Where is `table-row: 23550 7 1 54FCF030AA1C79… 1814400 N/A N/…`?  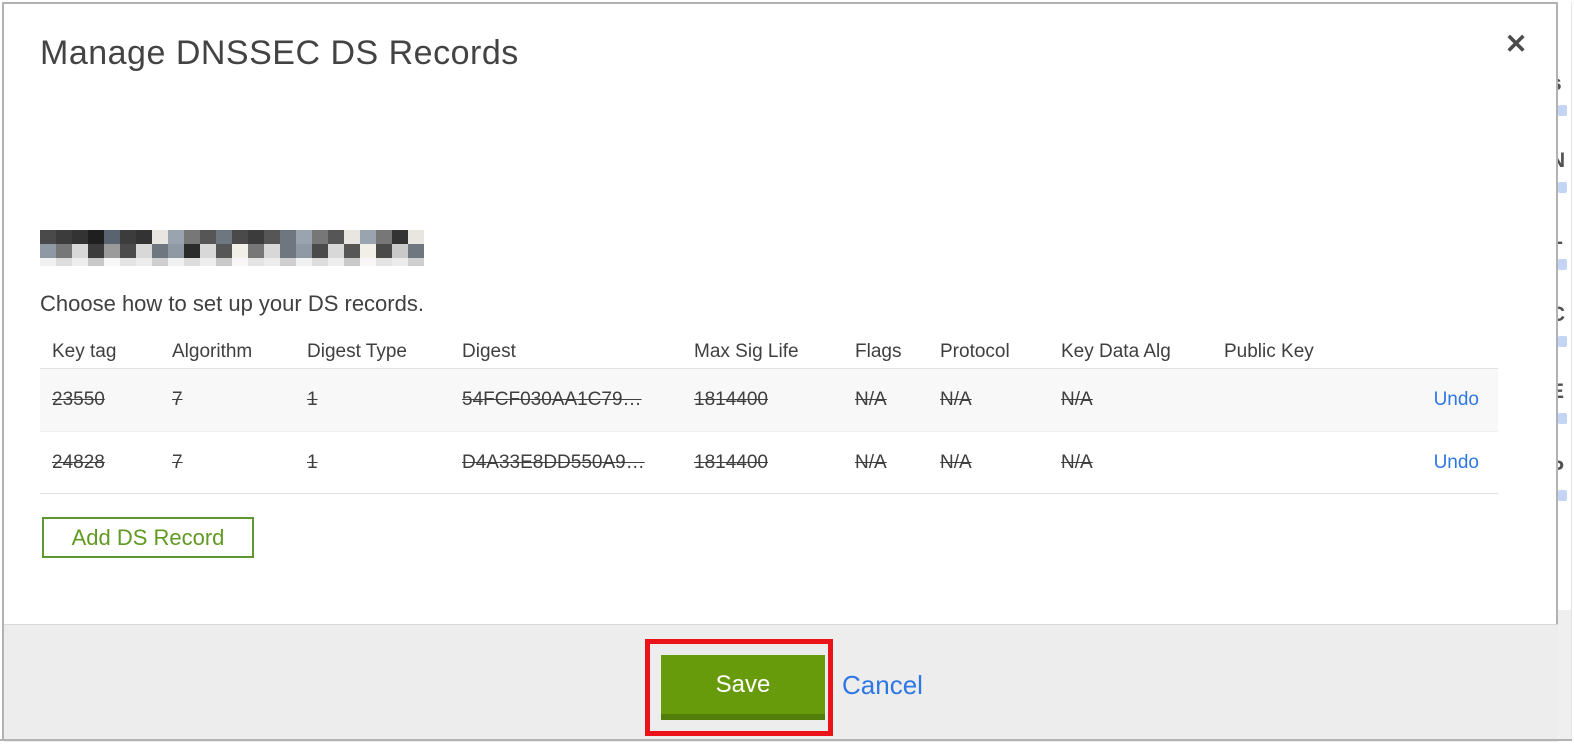
table-row: 23550 7 1 54FCF030AA1C79… 1814400 N/A N/… is located at coordinates (769, 399).